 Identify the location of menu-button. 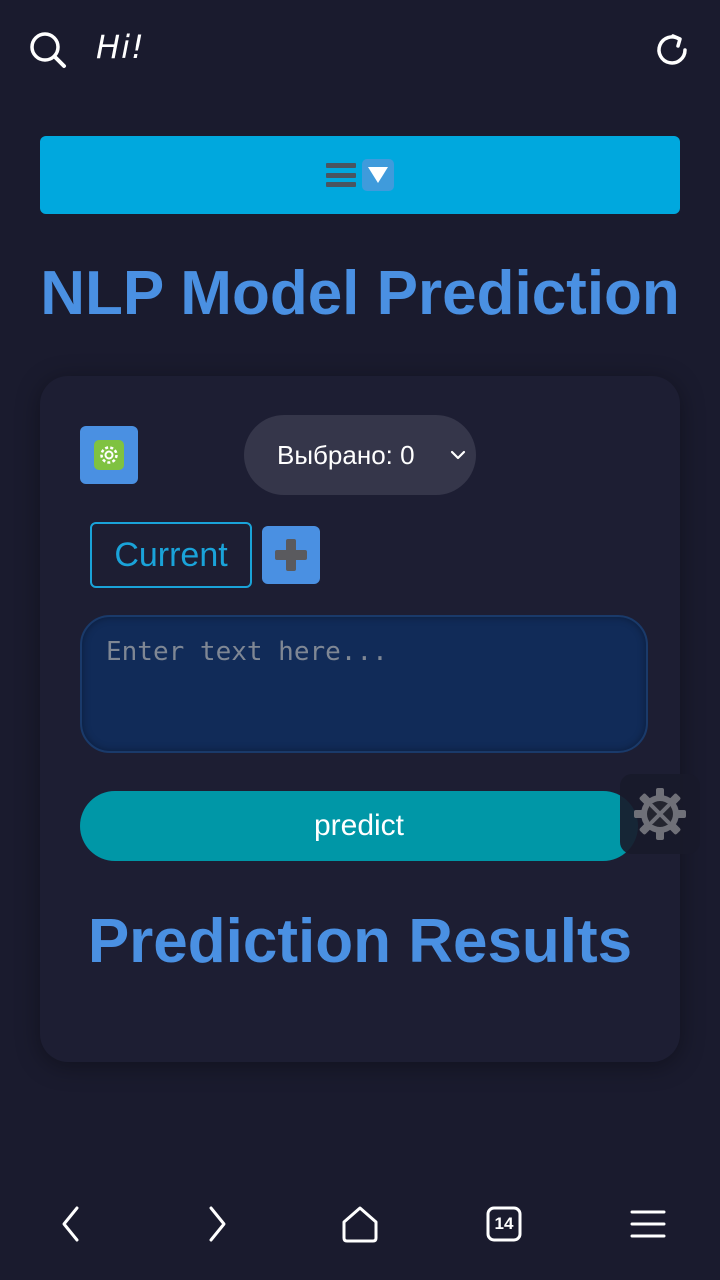
(648, 1224).